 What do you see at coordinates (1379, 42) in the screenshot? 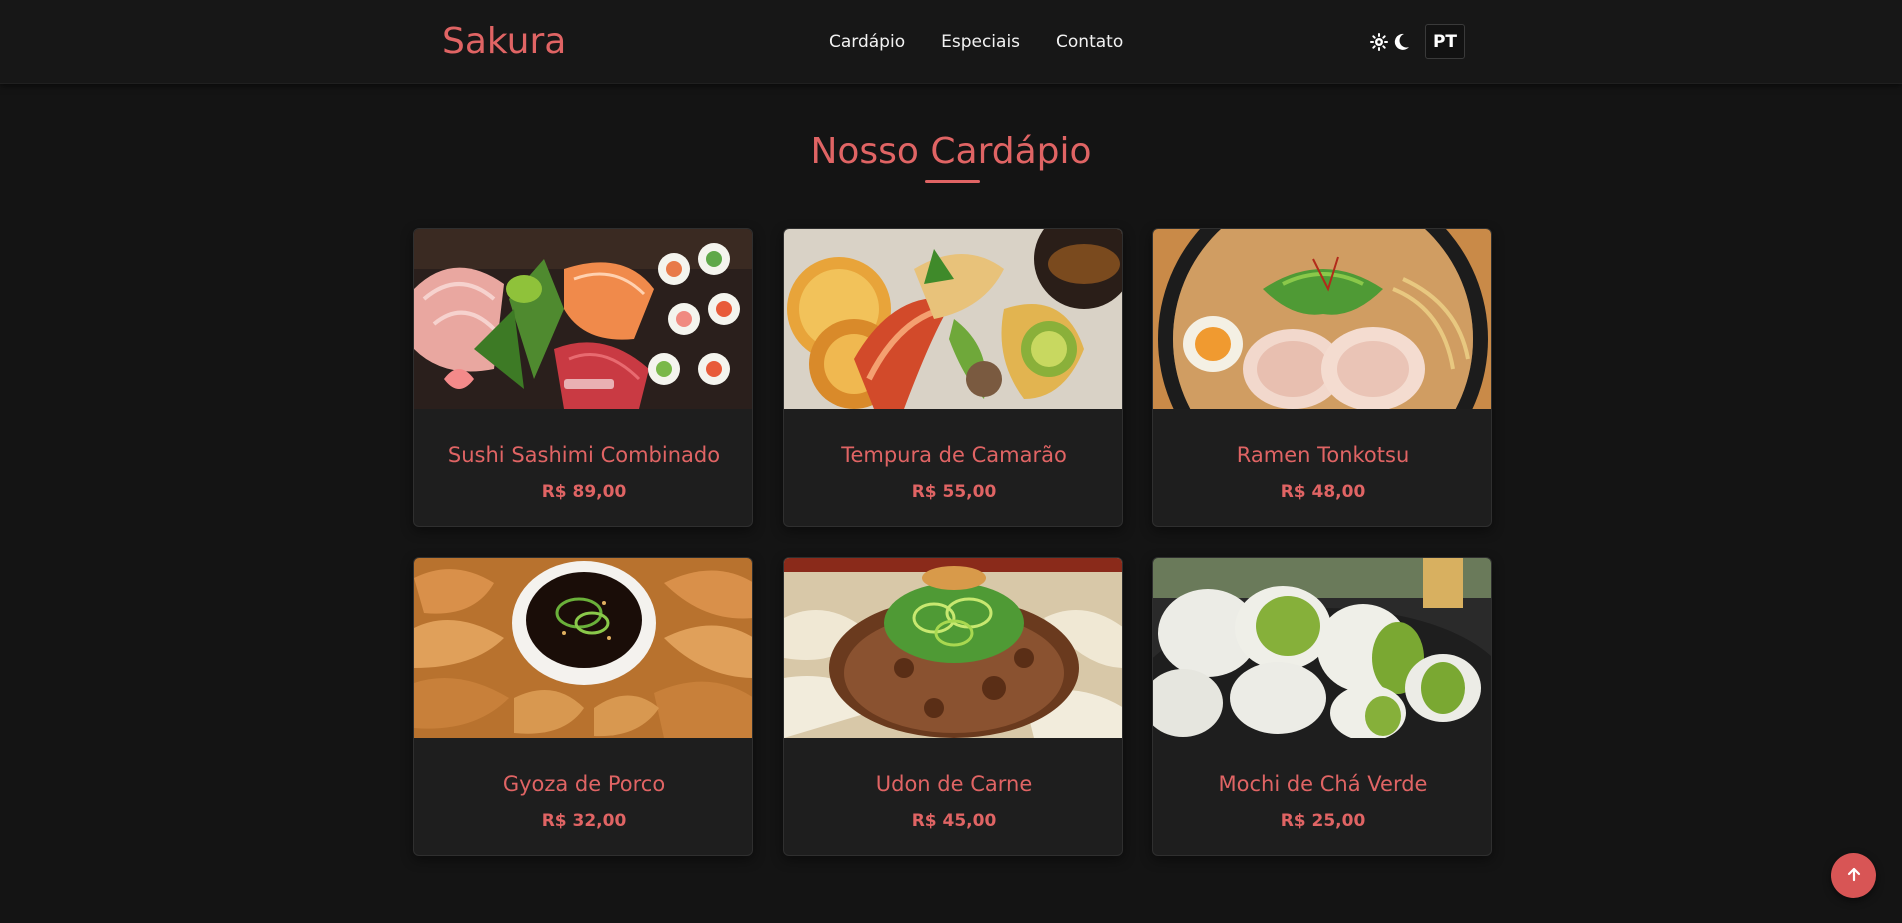
I see `sun-icon` at bounding box center [1379, 42].